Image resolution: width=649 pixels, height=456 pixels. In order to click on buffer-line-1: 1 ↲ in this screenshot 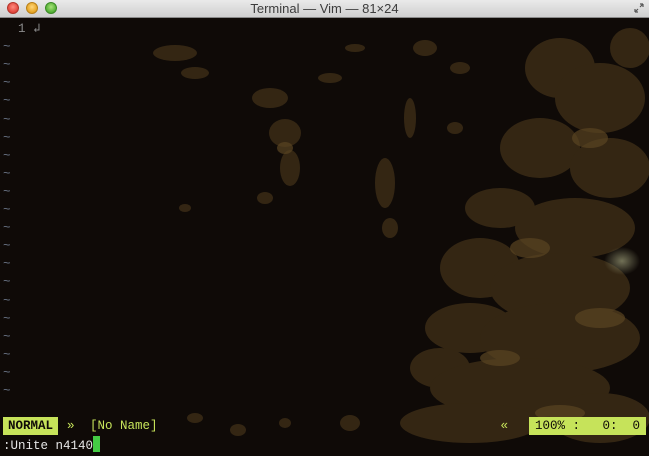, I will do `click(22, 29)`.